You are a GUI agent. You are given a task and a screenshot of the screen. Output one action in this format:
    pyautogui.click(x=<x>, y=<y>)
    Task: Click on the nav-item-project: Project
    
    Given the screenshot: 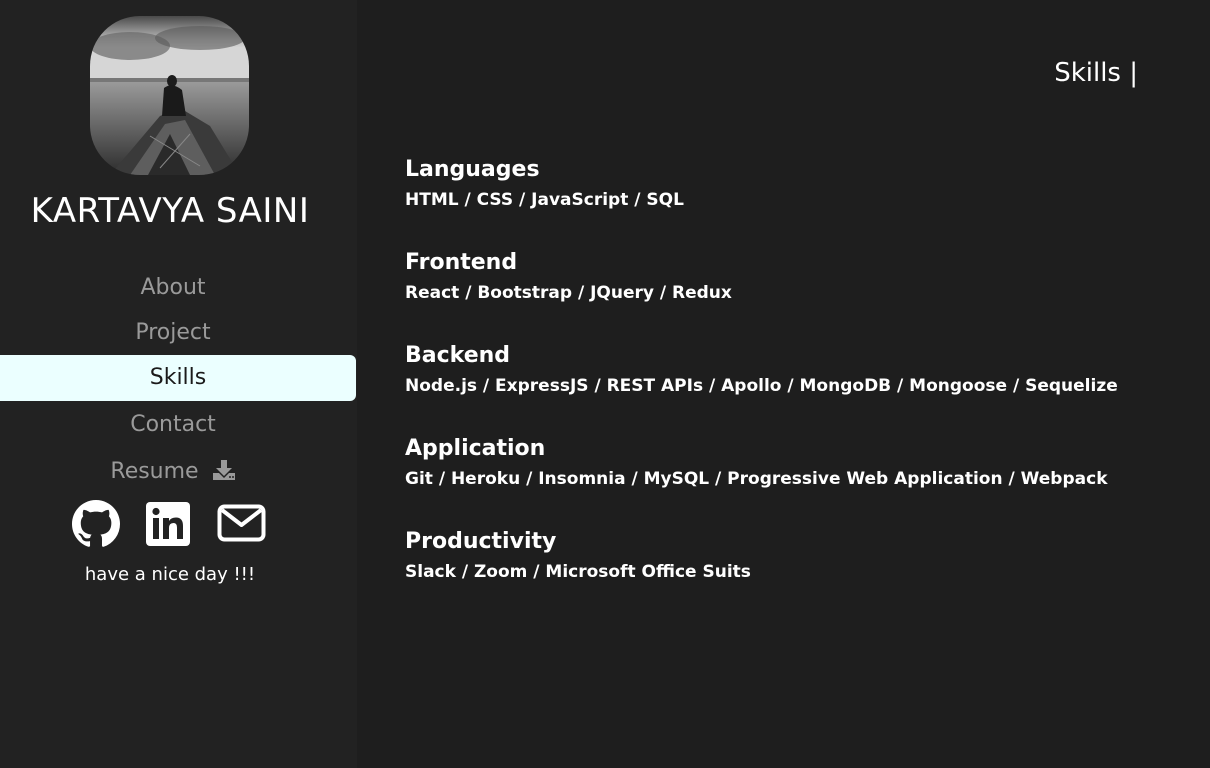 What is the action you would take?
    pyautogui.click(x=173, y=333)
    